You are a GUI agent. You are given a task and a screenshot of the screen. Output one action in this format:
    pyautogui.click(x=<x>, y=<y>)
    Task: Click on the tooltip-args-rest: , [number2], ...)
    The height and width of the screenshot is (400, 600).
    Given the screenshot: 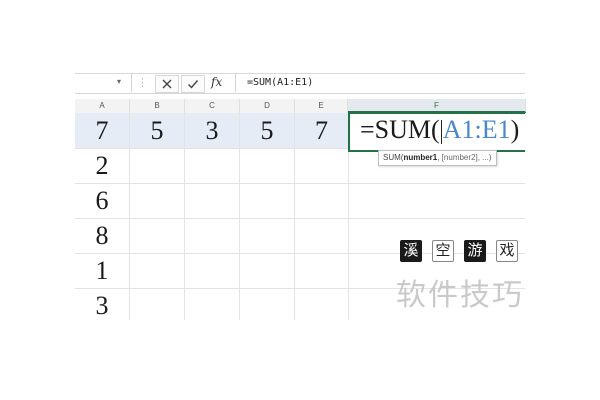 What is the action you would take?
    pyautogui.click(x=464, y=157)
    